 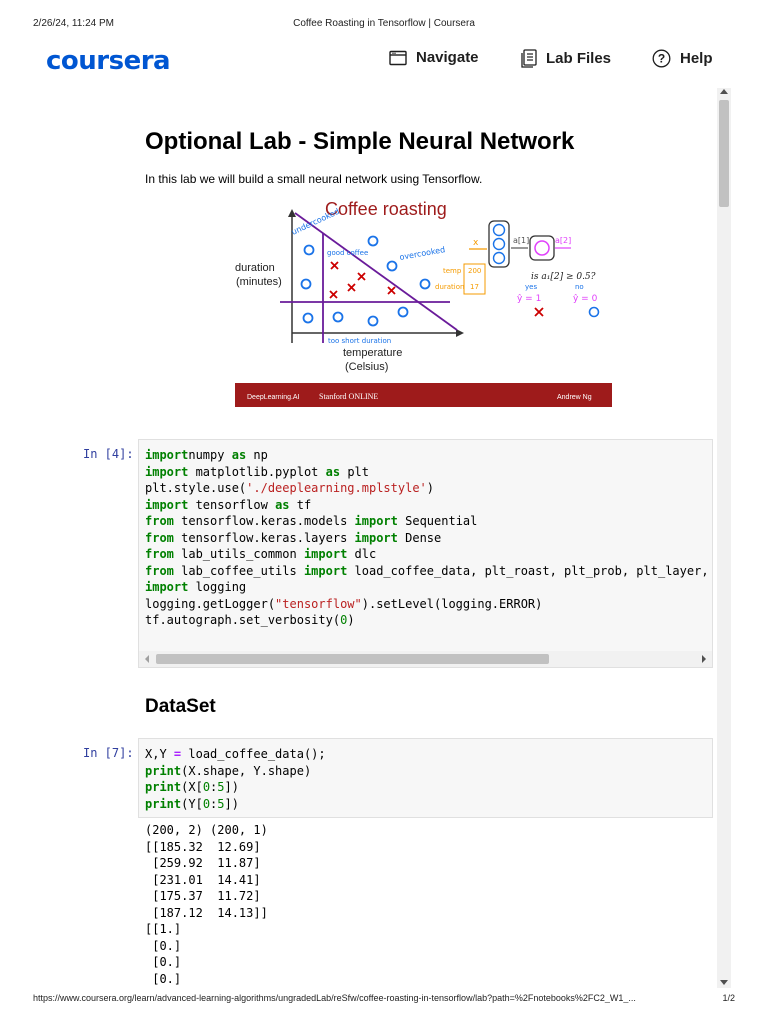 What do you see at coordinates (579, 58) in the screenshot?
I see `lab-files-label: Lab Files` at bounding box center [579, 58].